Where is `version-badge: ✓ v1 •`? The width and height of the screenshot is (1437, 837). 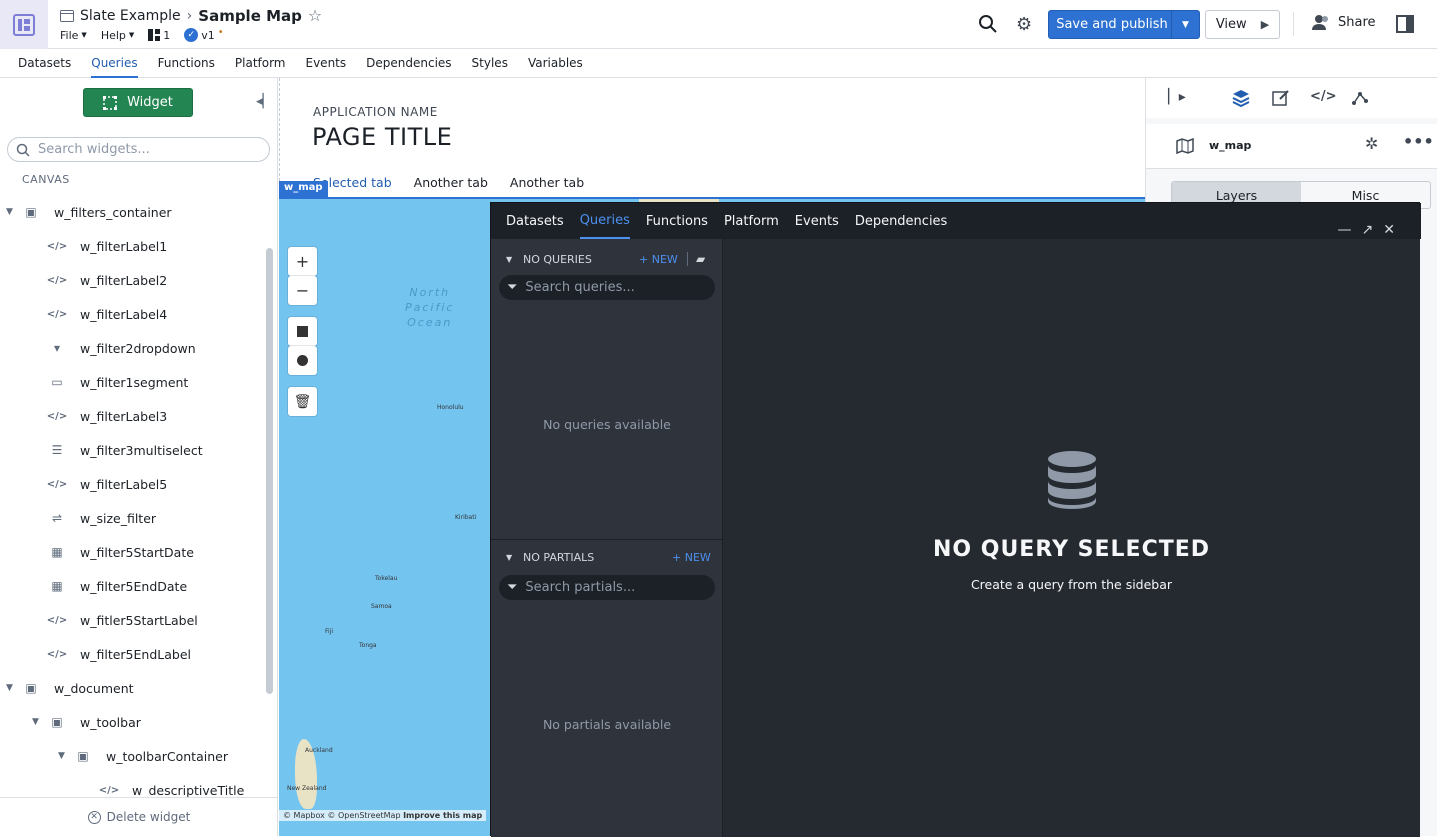 version-badge: ✓ v1 • is located at coordinates (204, 34).